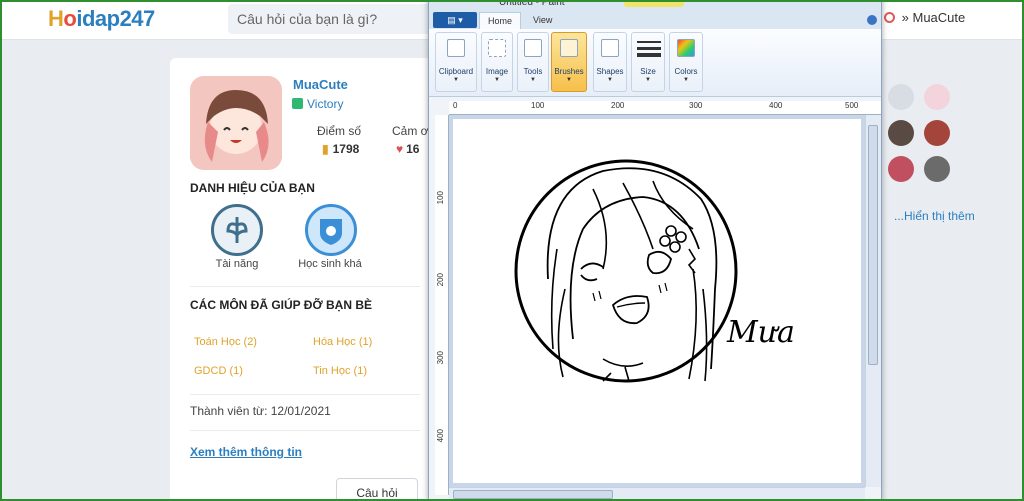 Image resolution: width=1024 pixels, height=501 pixels. What do you see at coordinates (246, 452) in the screenshot?
I see `more-info-link: Xem thêm thông tin` at bounding box center [246, 452].